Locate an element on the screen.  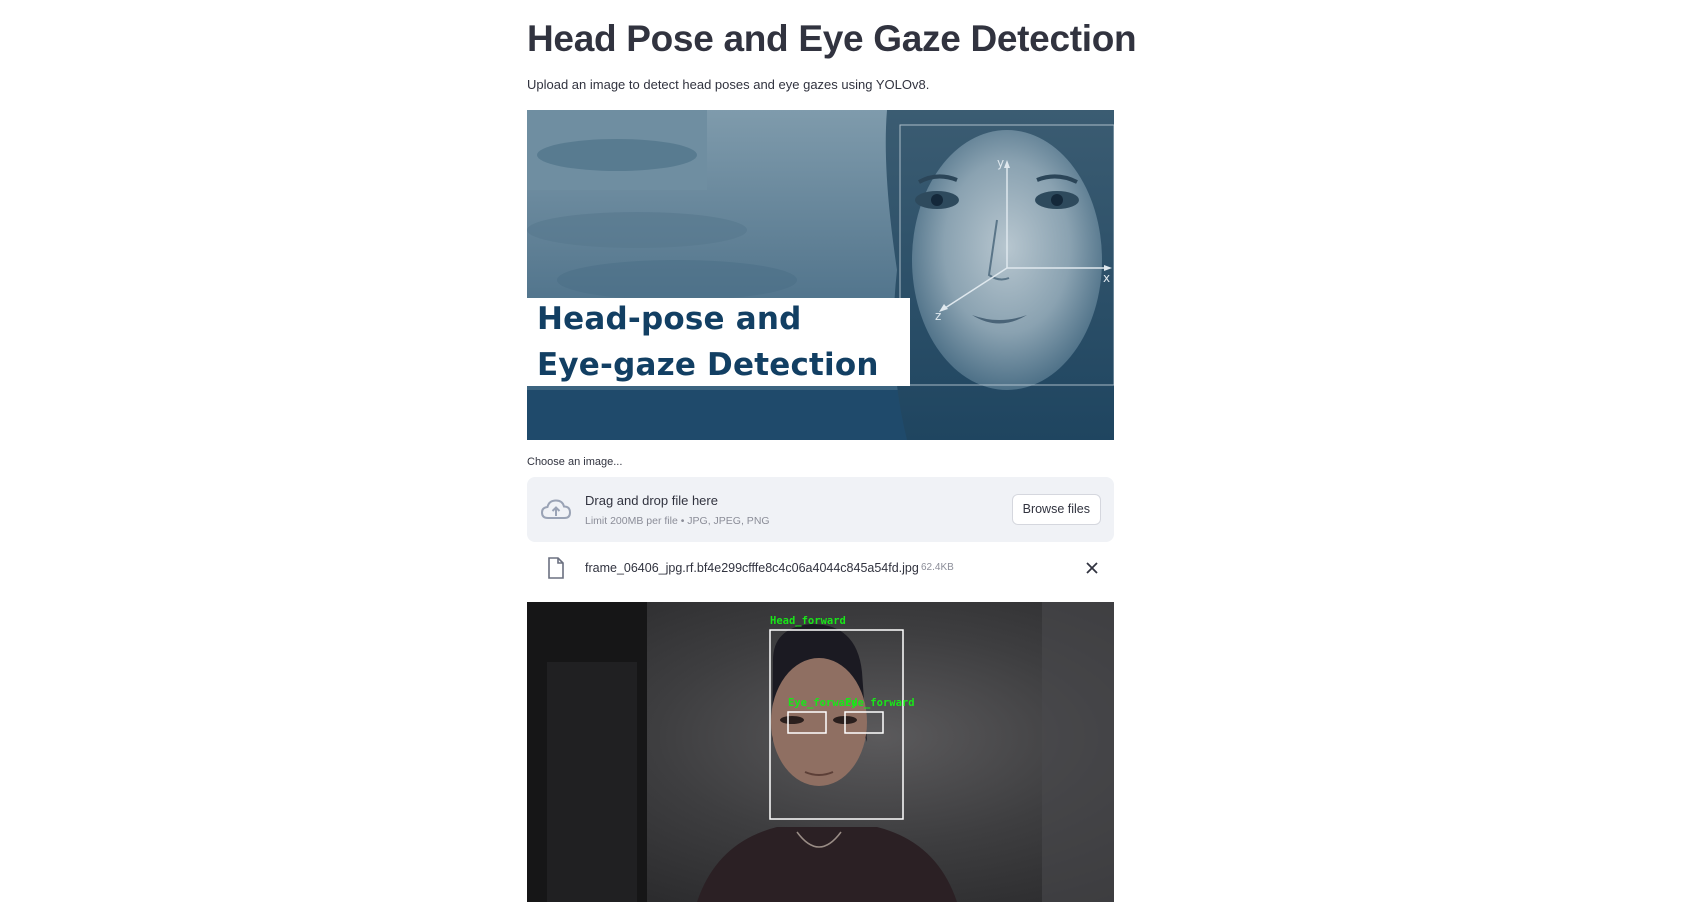
detection-label-head: Head_forward is located at coordinates (808, 621).